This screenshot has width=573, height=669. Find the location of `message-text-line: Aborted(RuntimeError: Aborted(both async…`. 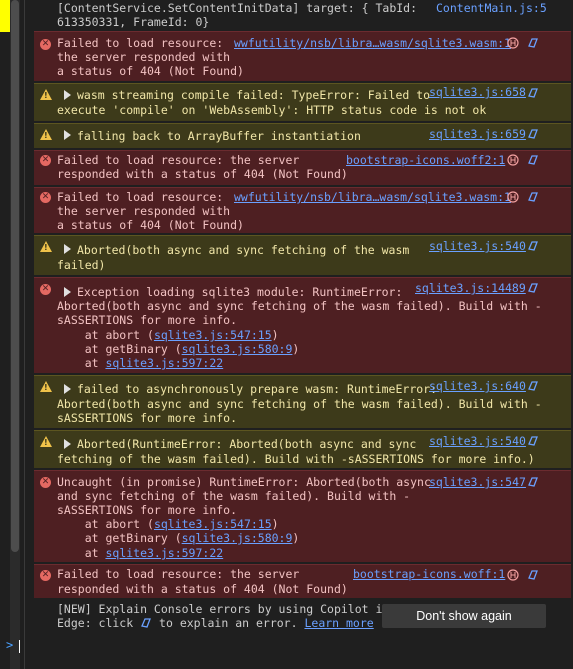

message-text-line: Aborted(RuntimeError: Aborted(both async… is located at coordinates (247, 444).